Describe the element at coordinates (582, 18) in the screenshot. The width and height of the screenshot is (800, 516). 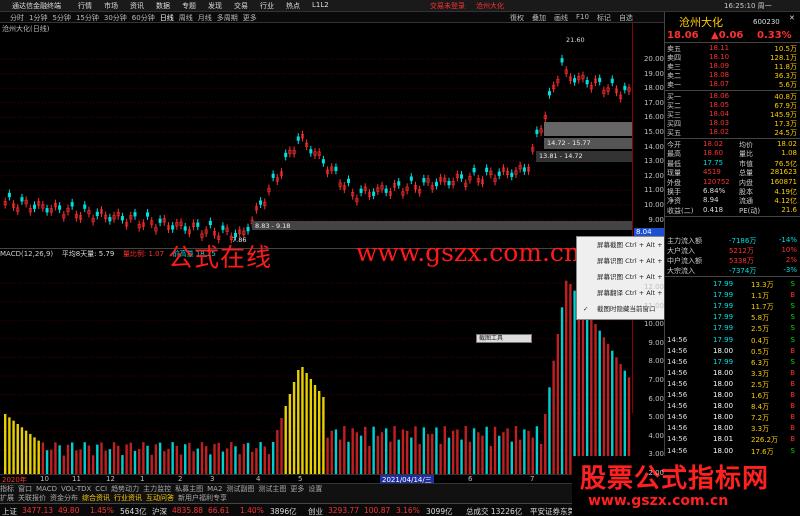
I see `chart-tool-3: F10` at that location.